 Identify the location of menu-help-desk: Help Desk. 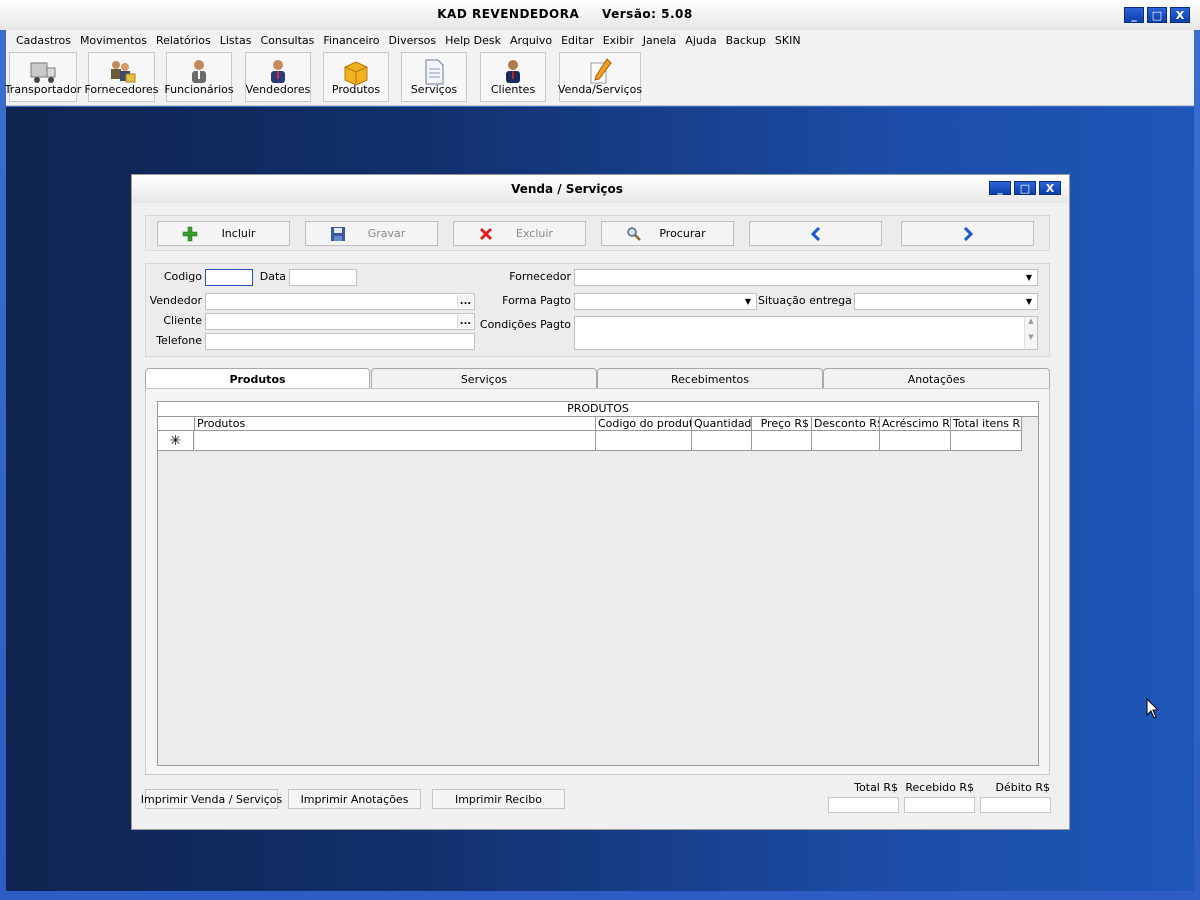
(473, 40).